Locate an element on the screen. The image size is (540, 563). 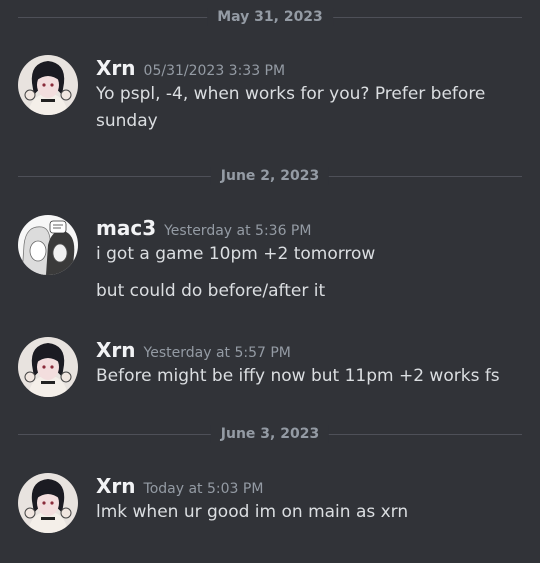
message-text: but could do before/after it is located at coordinates (211, 291).